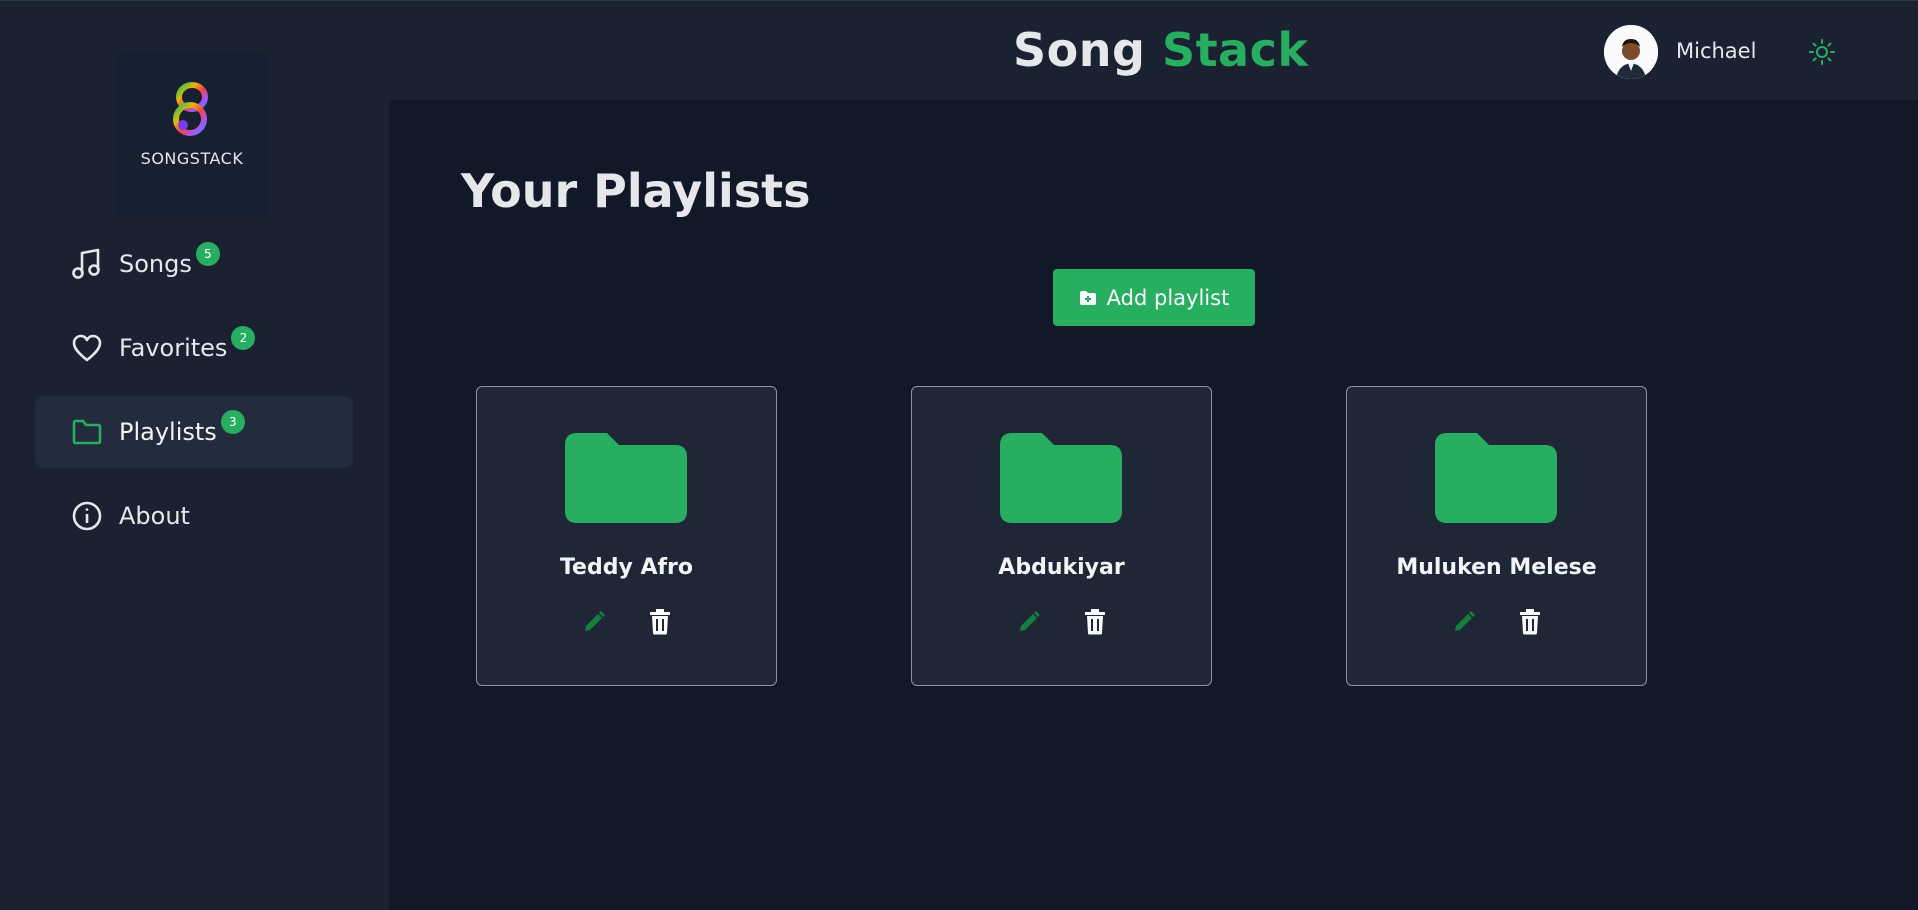  What do you see at coordinates (155, 264) in the screenshot?
I see `sidebar-item-label: Songs` at bounding box center [155, 264].